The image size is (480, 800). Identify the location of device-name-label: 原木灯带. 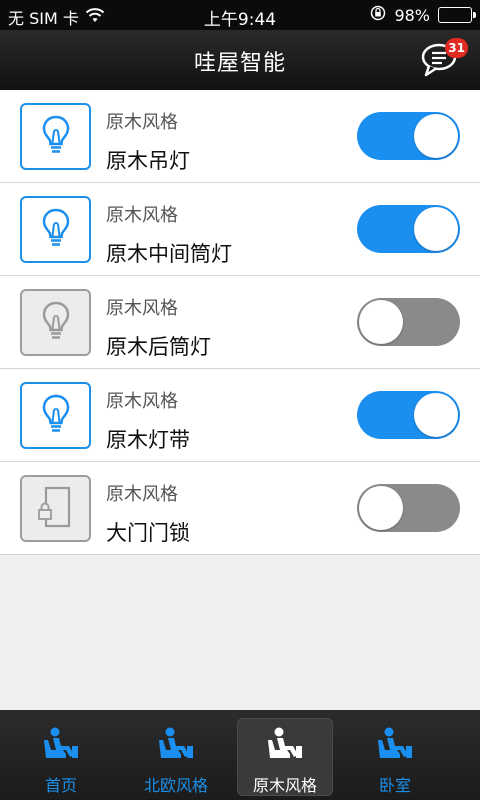
(148, 440).